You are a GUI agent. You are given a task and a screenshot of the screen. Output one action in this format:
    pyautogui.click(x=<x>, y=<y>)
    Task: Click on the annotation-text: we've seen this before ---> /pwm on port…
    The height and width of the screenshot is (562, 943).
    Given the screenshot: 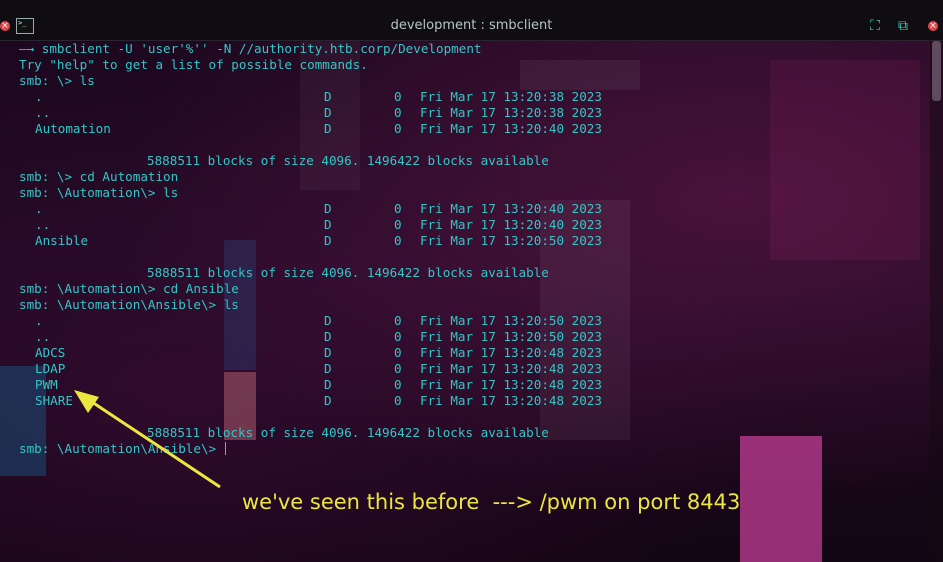 What is the action you would take?
    pyautogui.click(x=491, y=502)
    